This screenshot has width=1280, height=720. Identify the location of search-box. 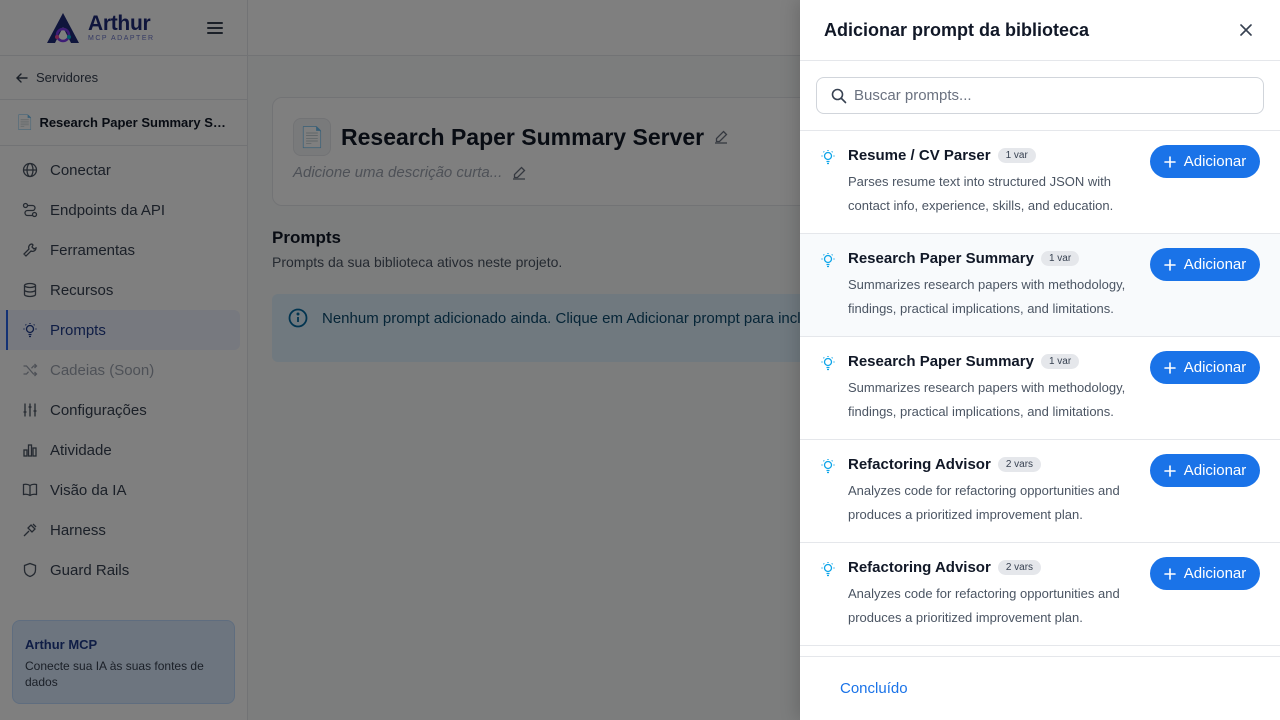
(1040, 95).